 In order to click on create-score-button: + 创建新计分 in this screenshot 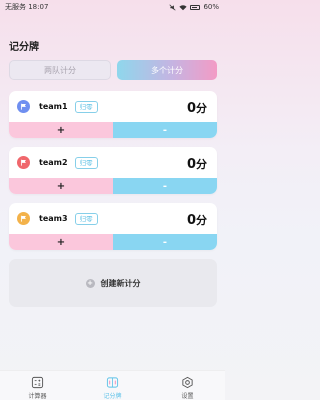, I will do `click(113, 283)`.